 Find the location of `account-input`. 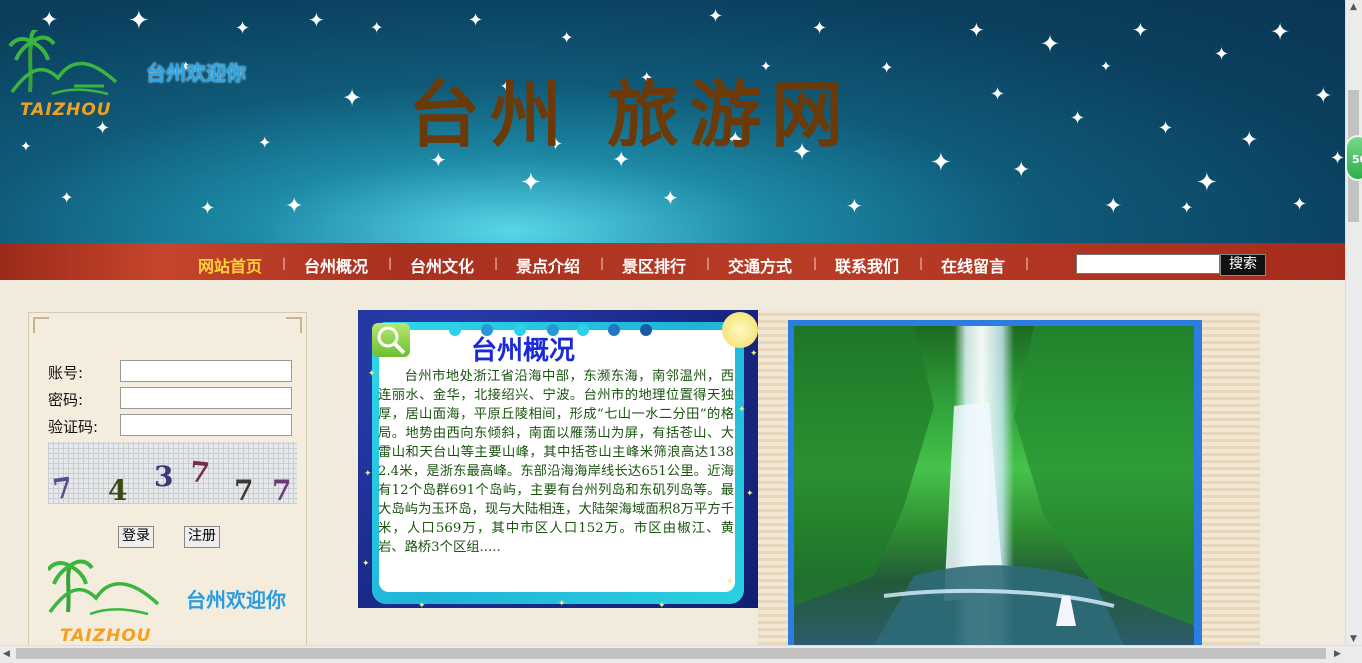

account-input is located at coordinates (206, 371).